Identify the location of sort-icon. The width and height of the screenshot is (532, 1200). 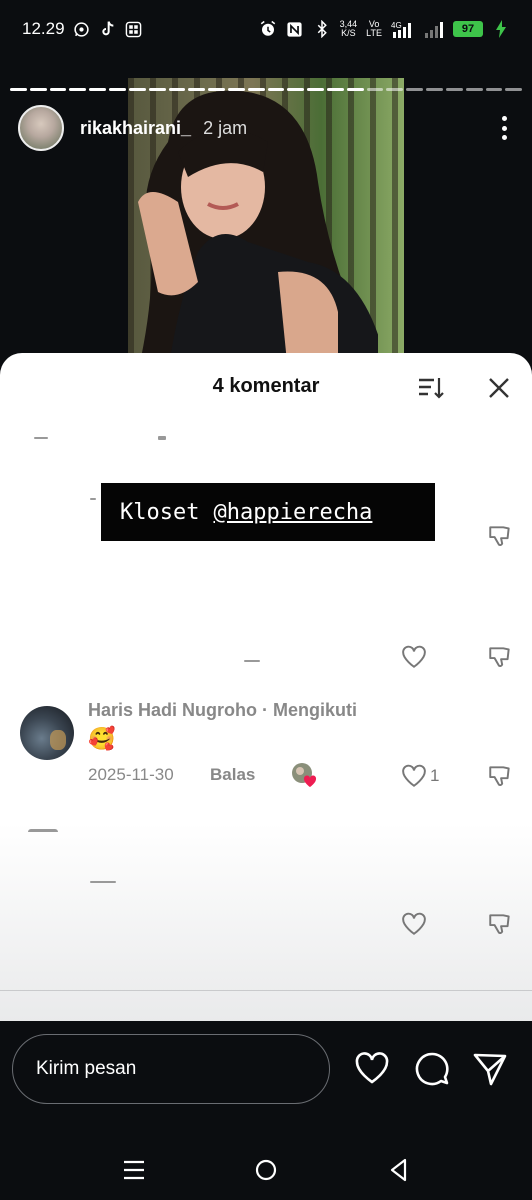
(431, 388).